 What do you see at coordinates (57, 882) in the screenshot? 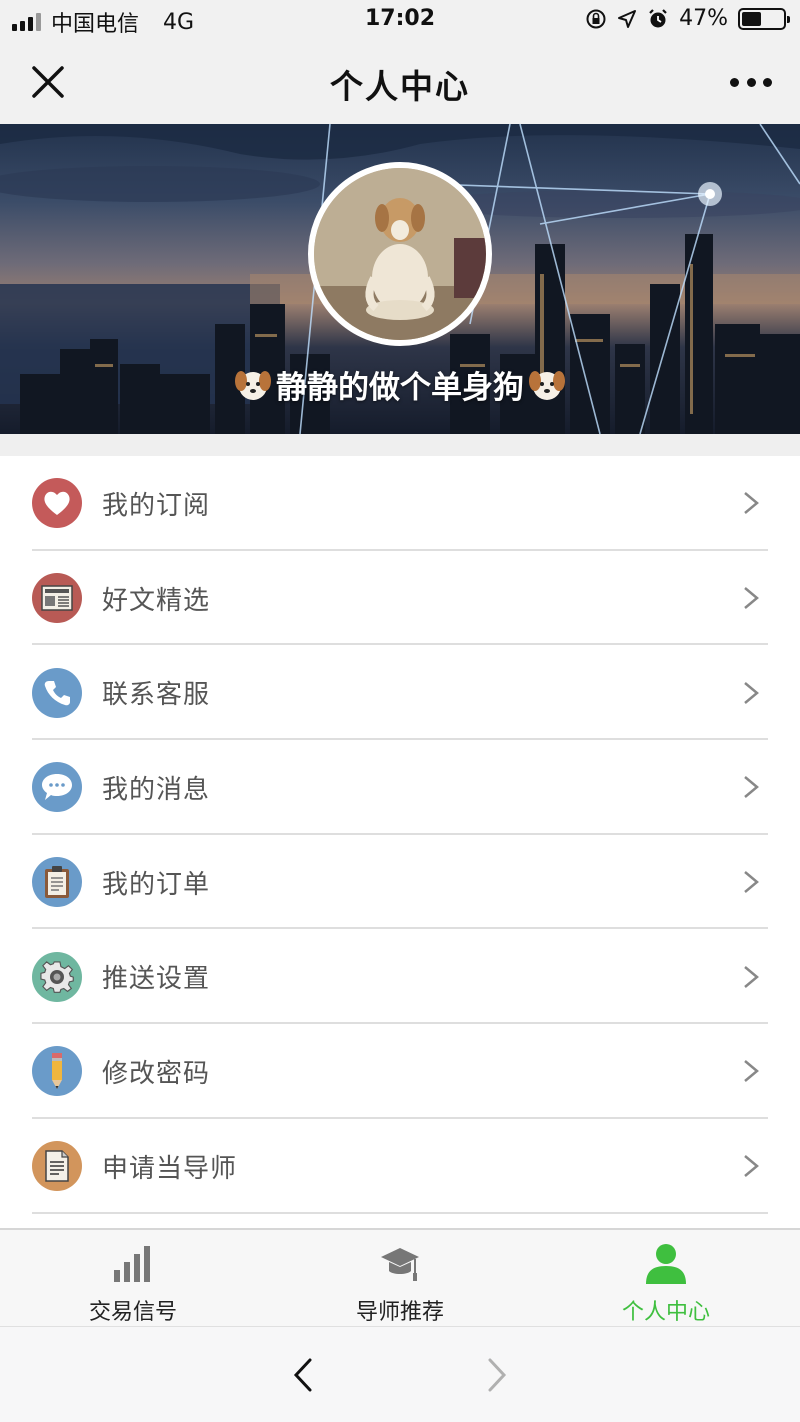
I see `clipboard-icon` at bounding box center [57, 882].